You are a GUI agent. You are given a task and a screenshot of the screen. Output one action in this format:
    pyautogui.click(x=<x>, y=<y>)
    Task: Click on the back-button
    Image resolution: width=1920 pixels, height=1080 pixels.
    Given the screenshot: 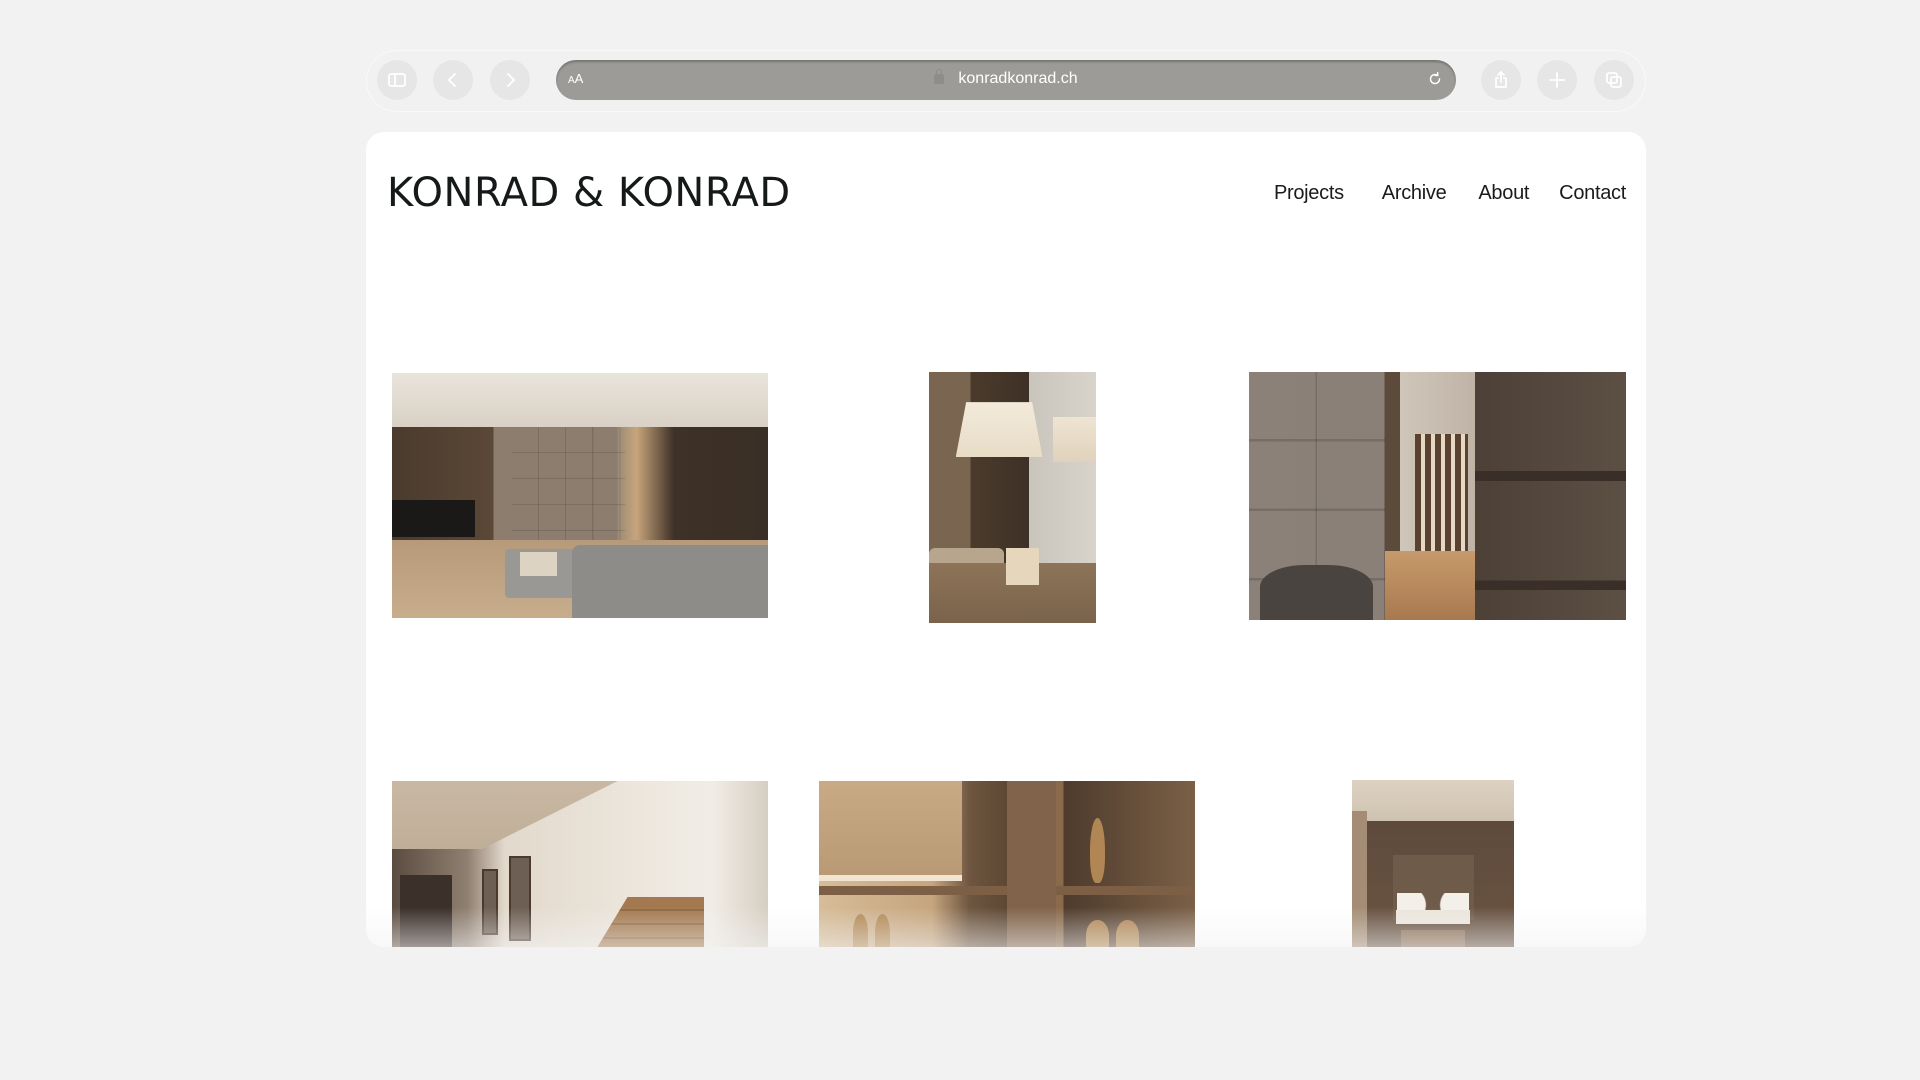 What is the action you would take?
    pyautogui.click(x=453, y=80)
    